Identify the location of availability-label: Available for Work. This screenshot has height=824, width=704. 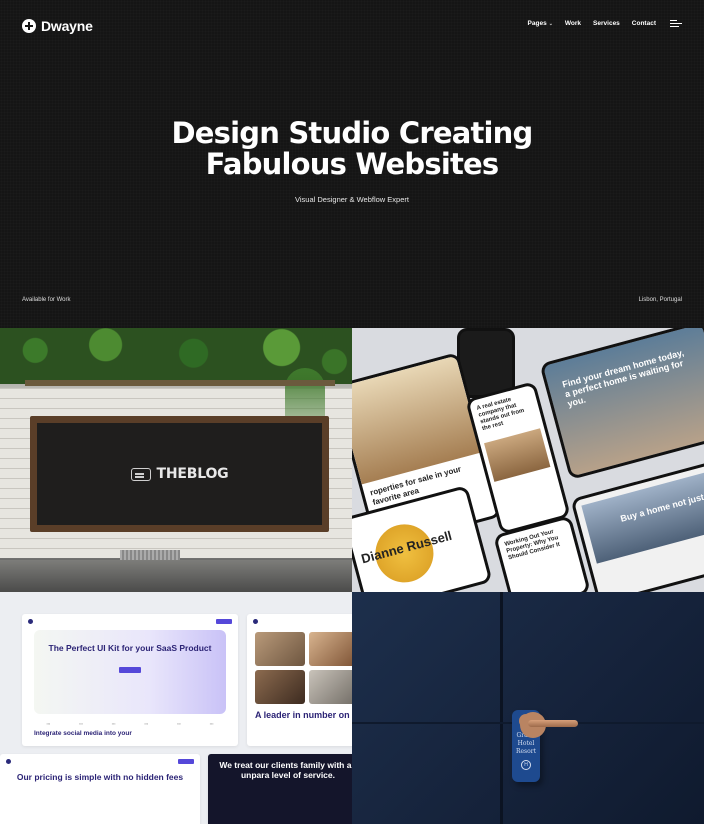
(46, 300).